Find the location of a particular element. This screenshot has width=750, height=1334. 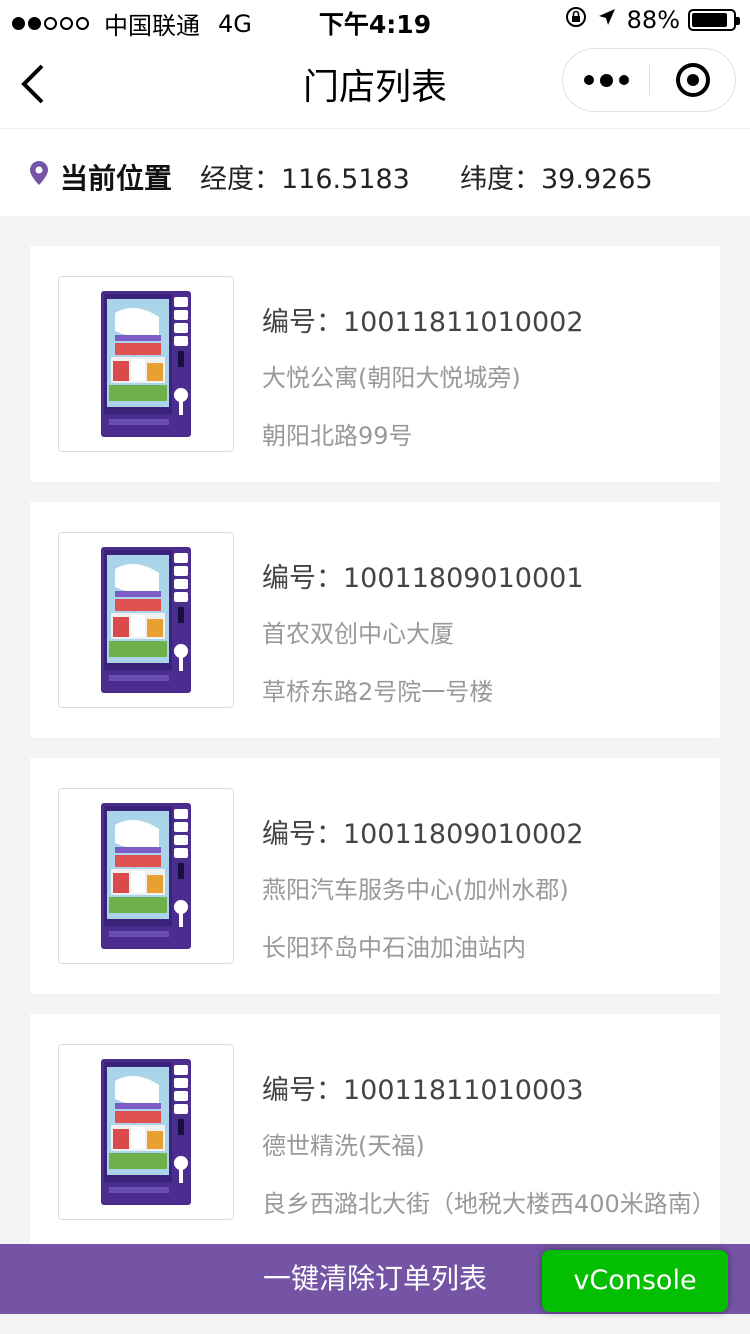

store-address: 长阳环岛中石油加油站内 is located at coordinates (394, 948).